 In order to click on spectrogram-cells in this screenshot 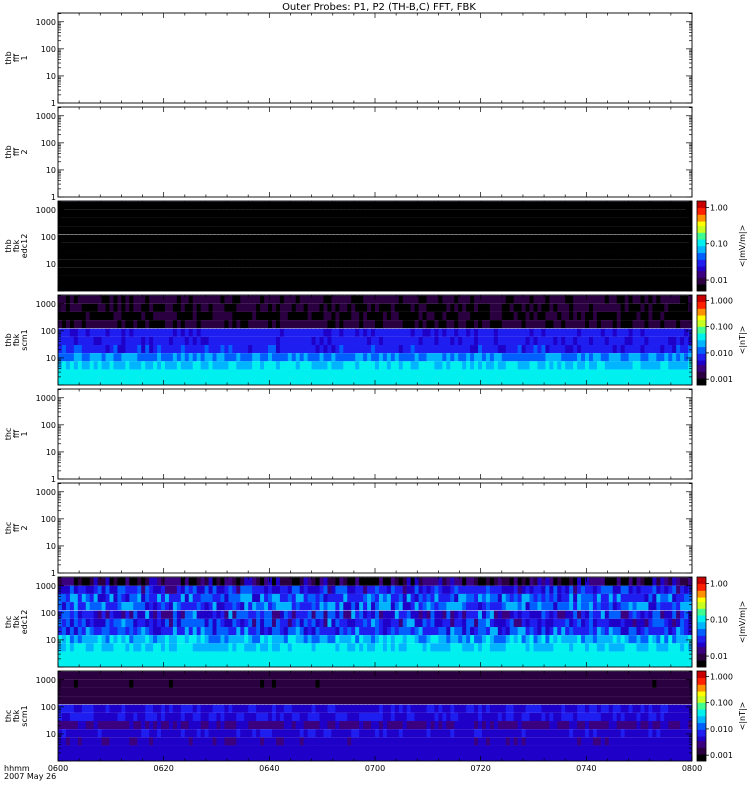, I will do `click(375, 246)`.